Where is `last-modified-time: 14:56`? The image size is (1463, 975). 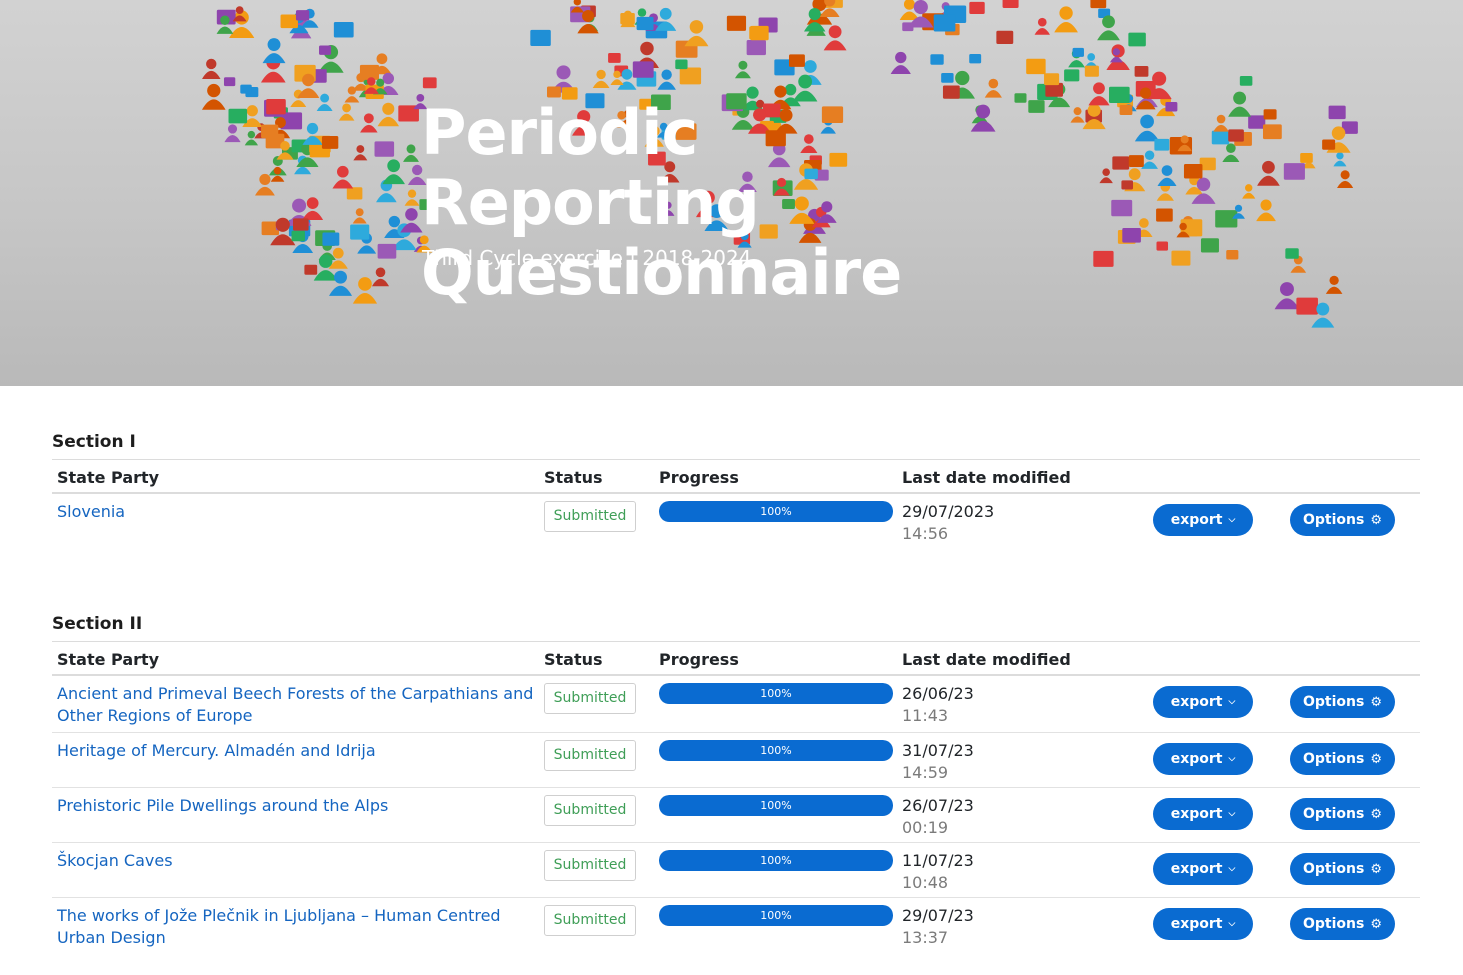 last-modified-time: 14:56 is located at coordinates (925, 533).